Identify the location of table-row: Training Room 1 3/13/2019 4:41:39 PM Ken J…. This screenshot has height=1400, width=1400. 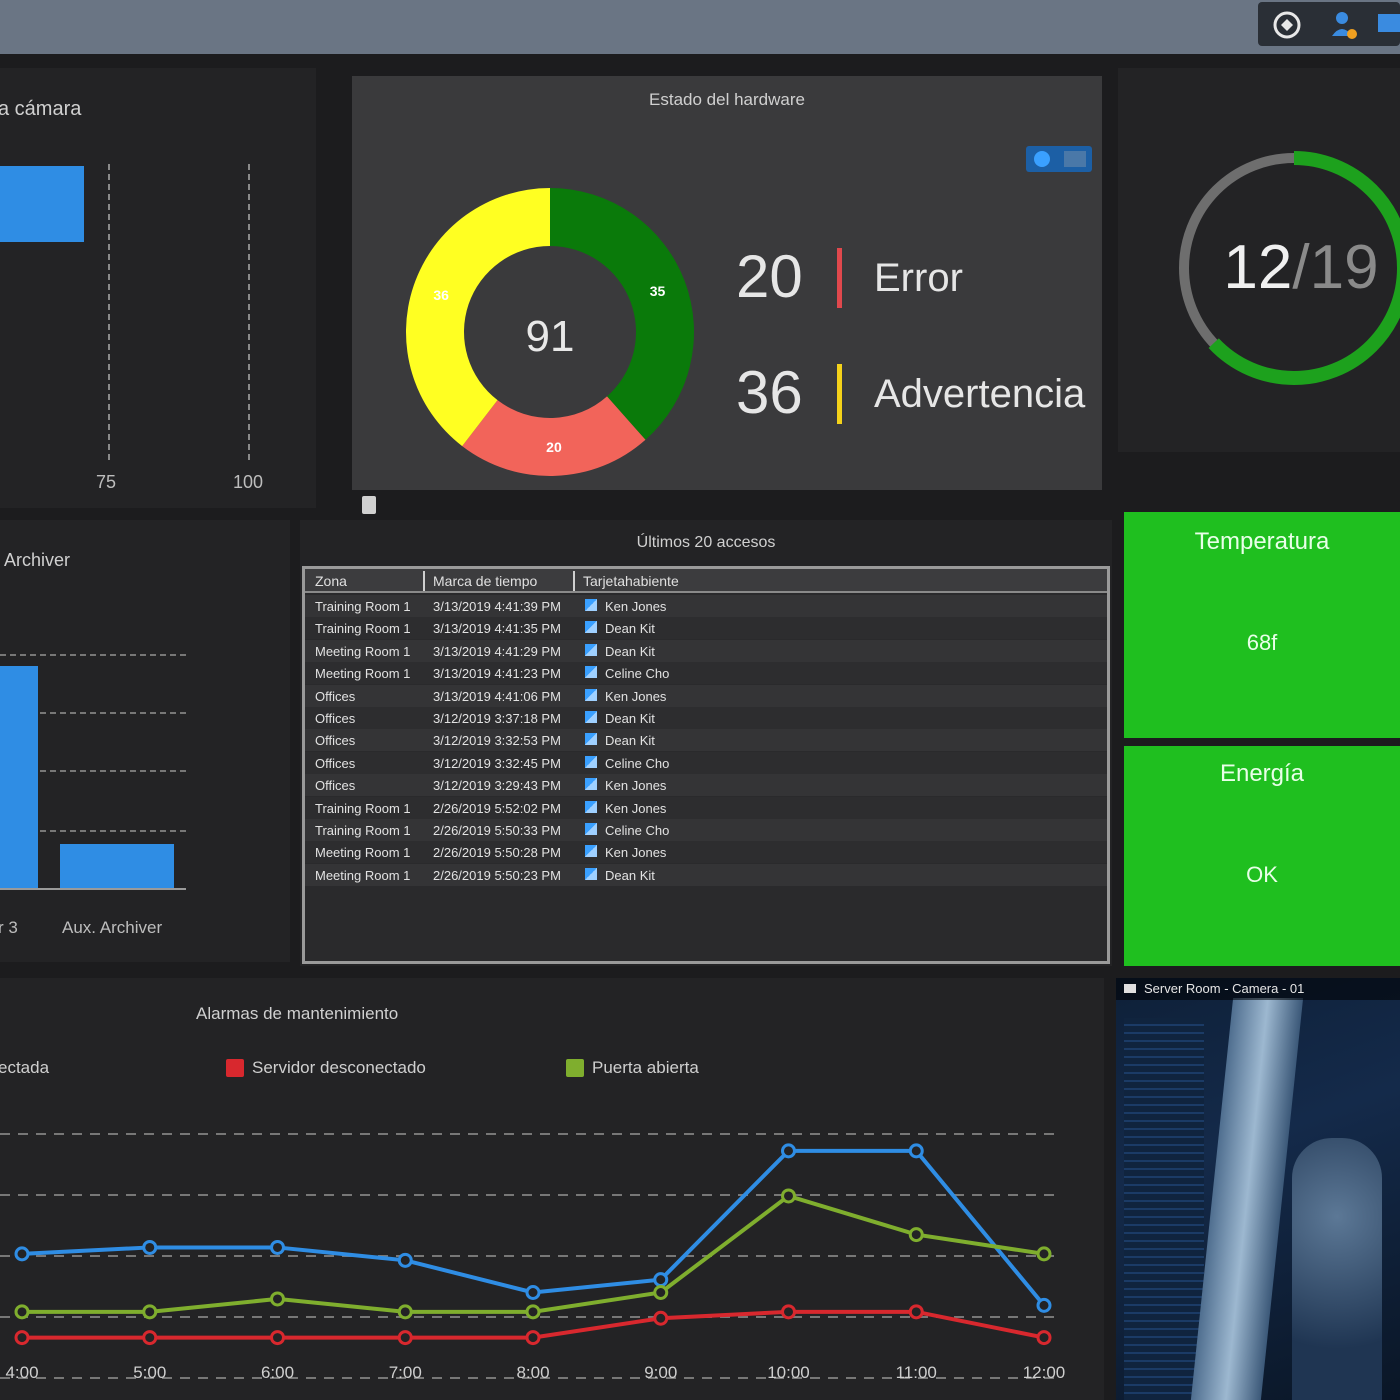
(706, 606).